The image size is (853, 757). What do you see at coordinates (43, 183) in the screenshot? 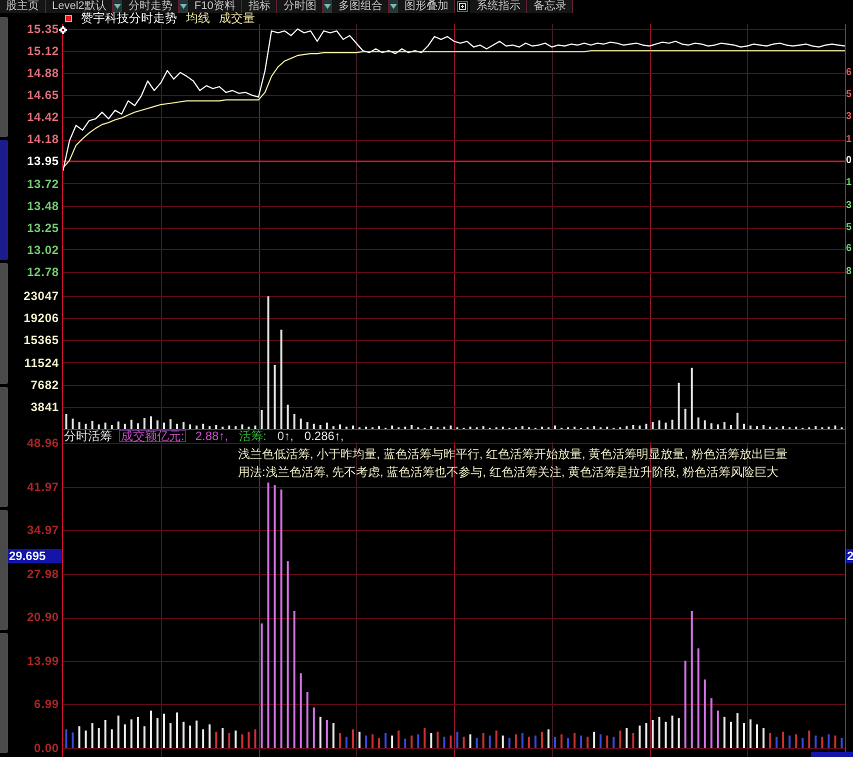
I see `price-axis-label: 13.72` at bounding box center [43, 183].